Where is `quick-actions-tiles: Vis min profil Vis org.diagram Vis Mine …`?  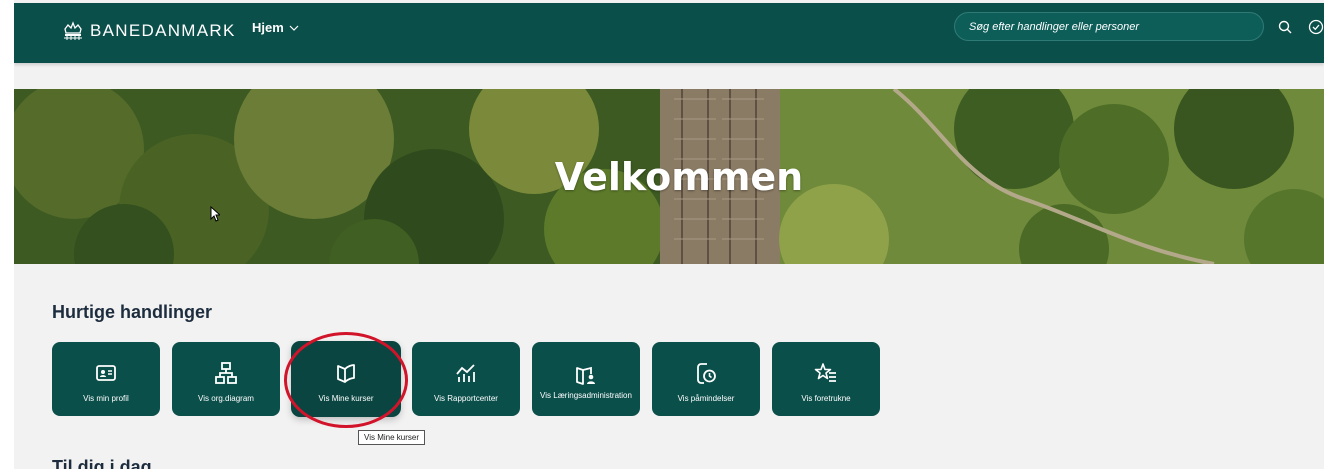 quick-actions-tiles: Vis min profil Vis org.diagram Vis Mine … is located at coordinates (466, 379).